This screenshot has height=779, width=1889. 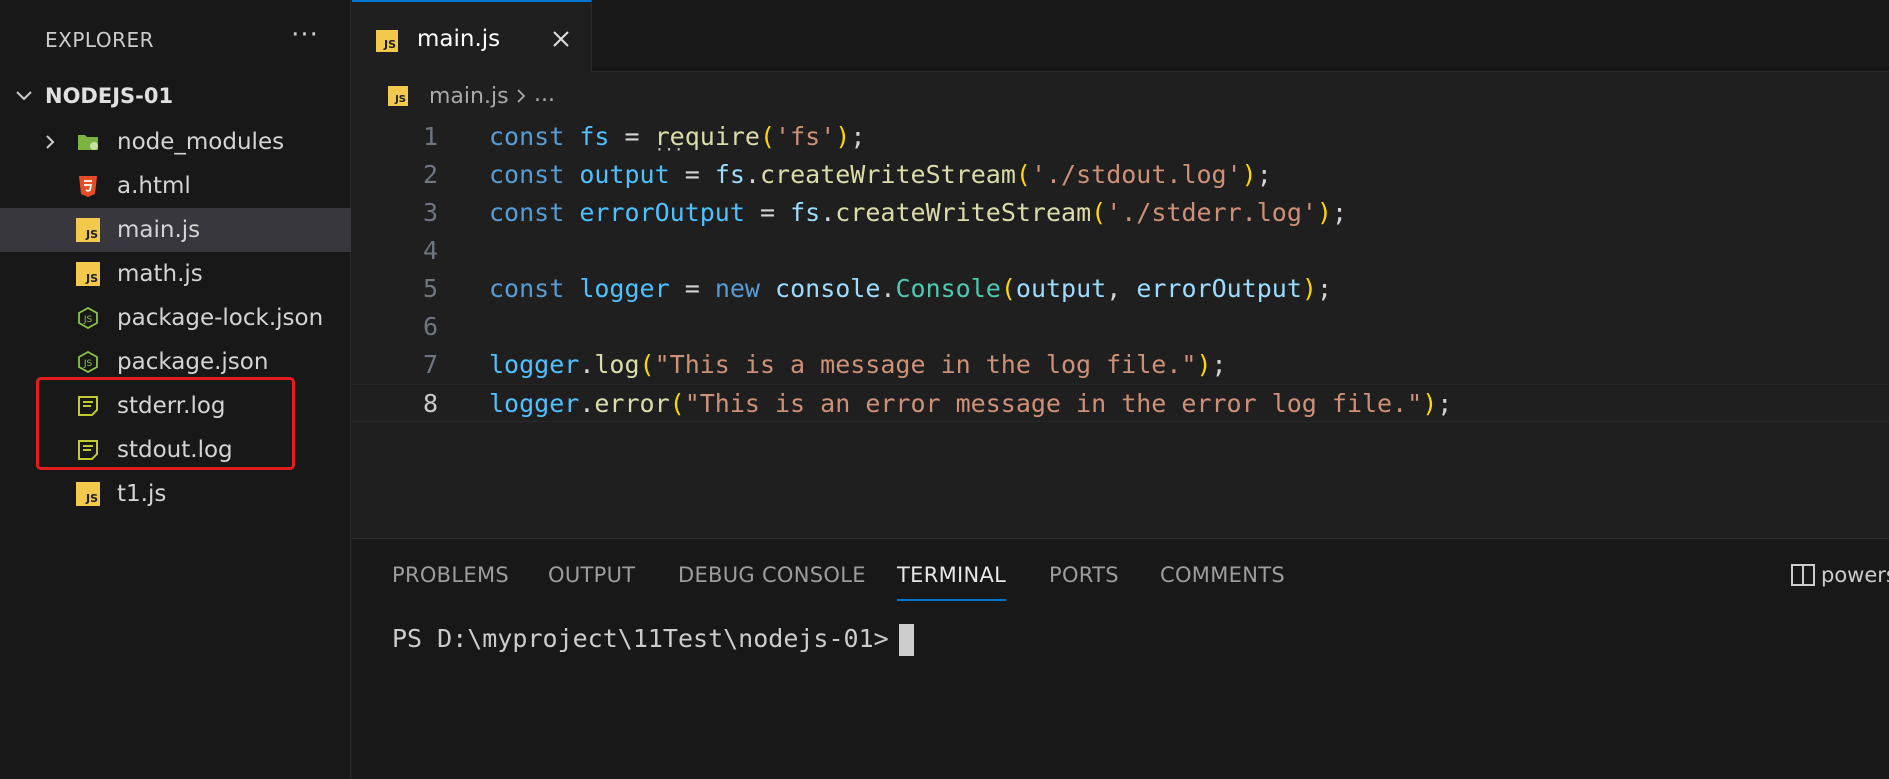 I want to click on close-icon, so click(x=561, y=39).